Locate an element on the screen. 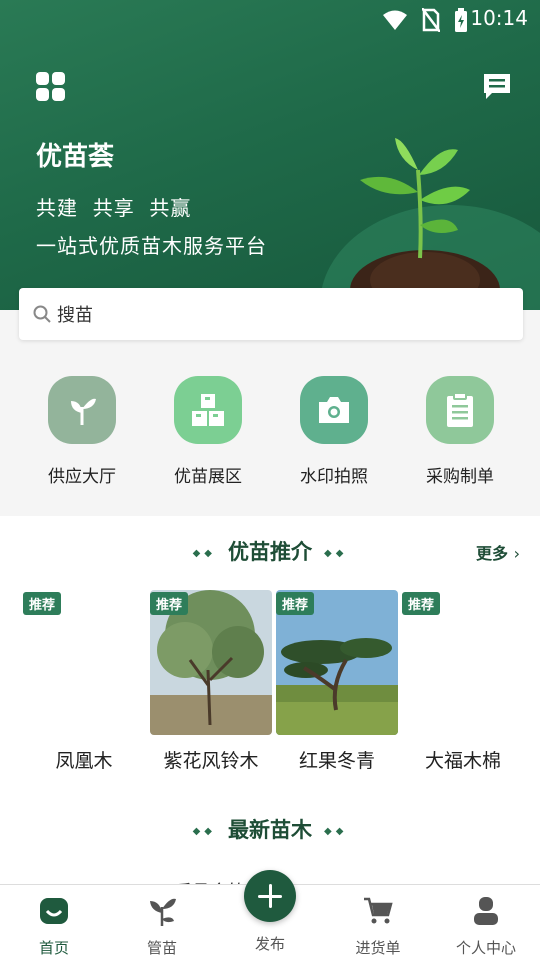  status-time: 10:14 is located at coordinates (499, 18).